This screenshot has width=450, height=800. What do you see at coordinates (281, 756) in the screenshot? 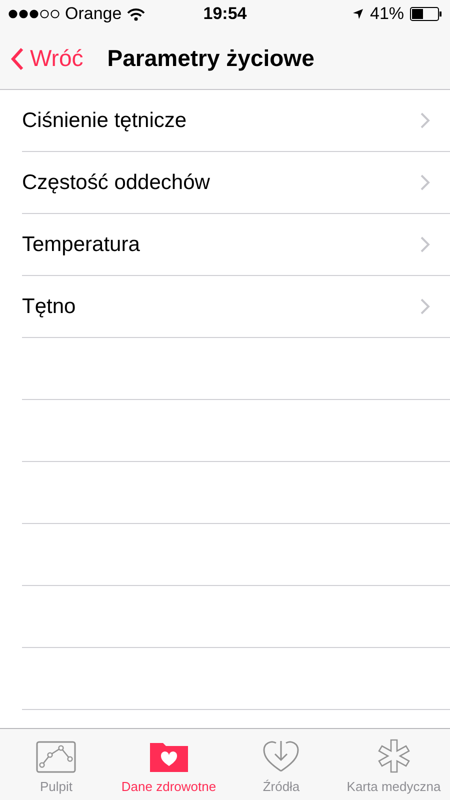
I see `heart-download-icon` at bounding box center [281, 756].